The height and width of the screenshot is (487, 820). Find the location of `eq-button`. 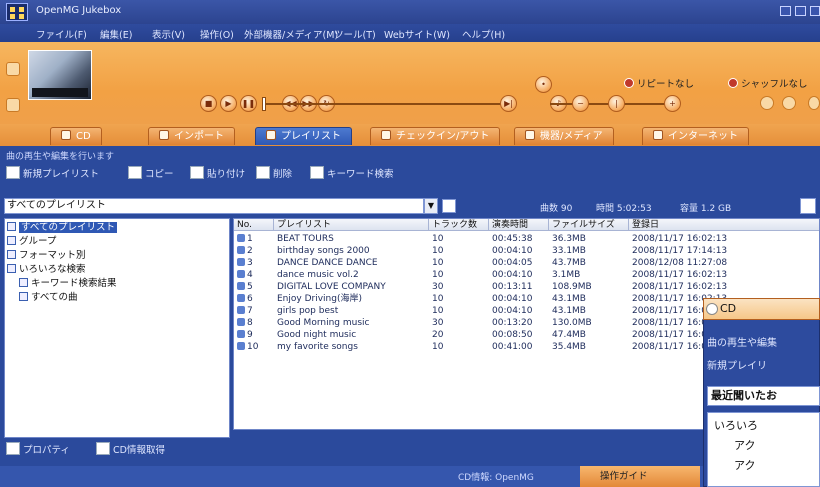

eq-button is located at coordinates (767, 103).